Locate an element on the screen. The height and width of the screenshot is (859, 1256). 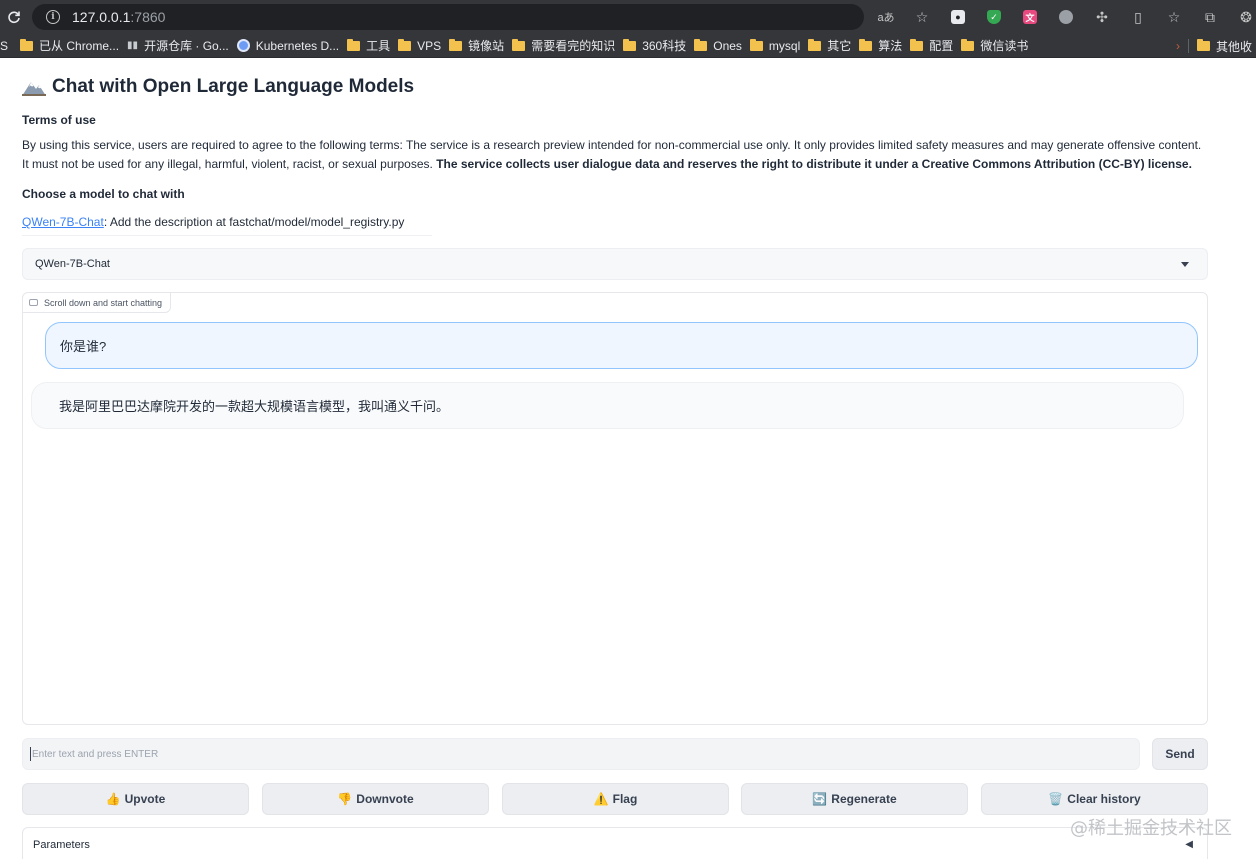
reload-icon is located at coordinates (14, 17).